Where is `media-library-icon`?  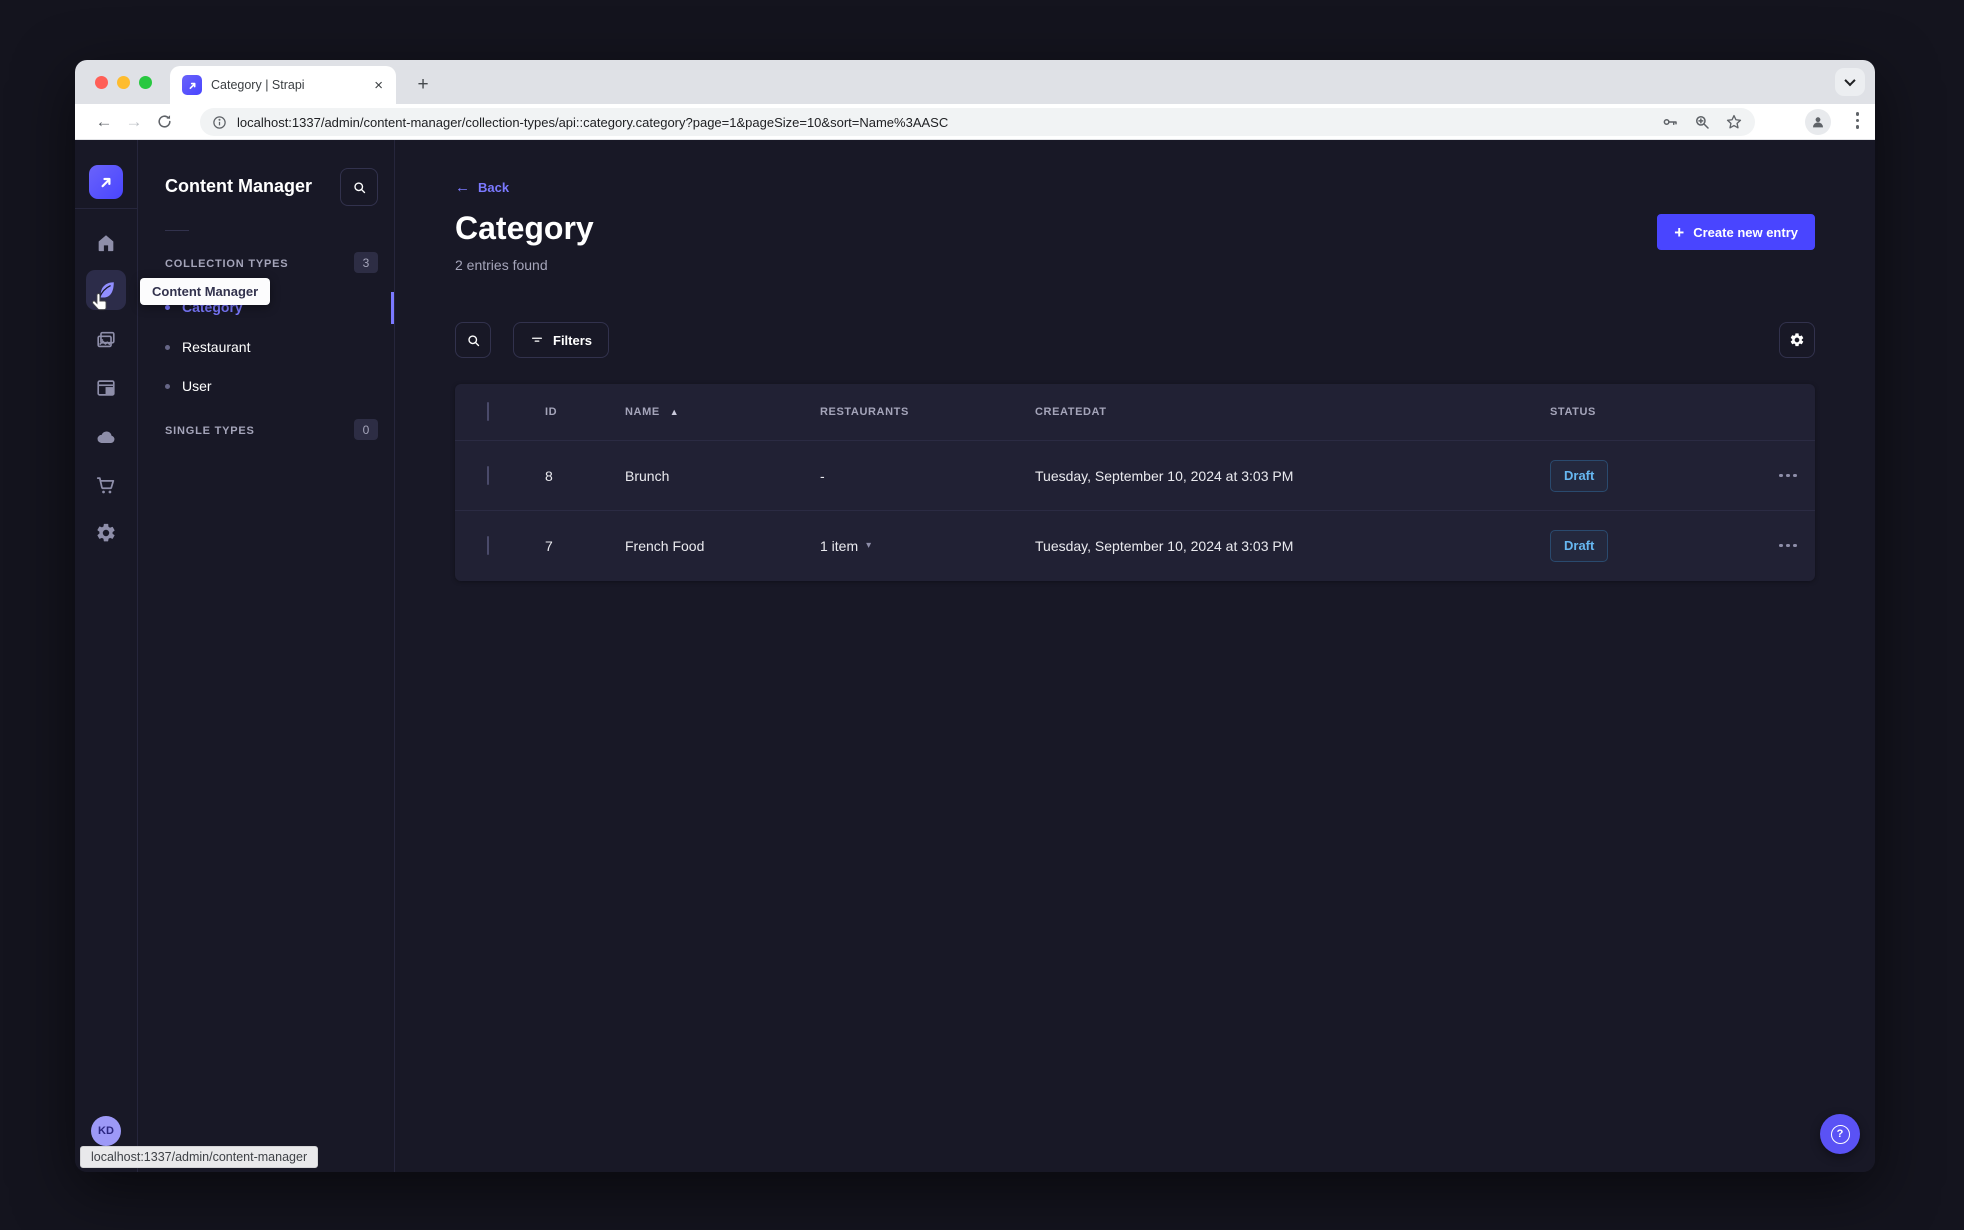
media-library-icon is located at coordinates (106, 339).